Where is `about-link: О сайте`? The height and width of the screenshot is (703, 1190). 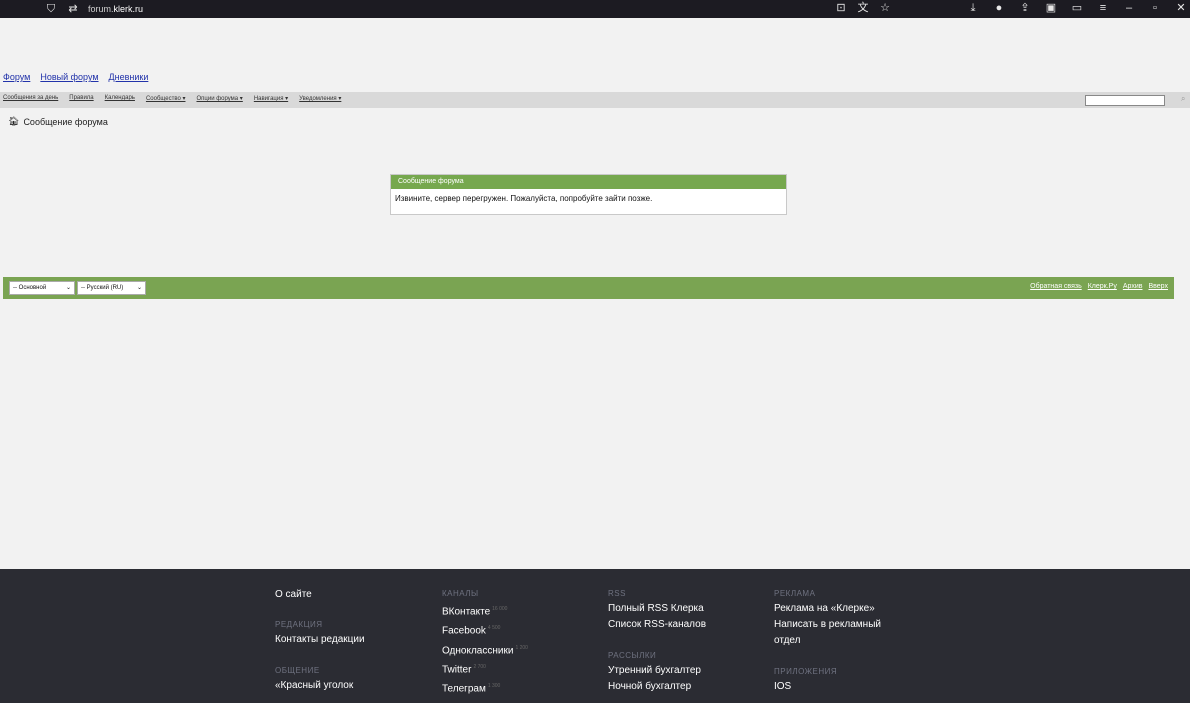 about-link: О сайте is located at coordinates (355, 595).